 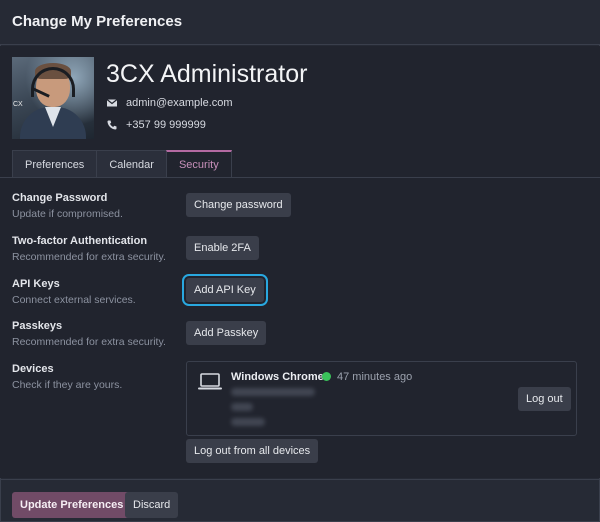 I want to click on redacted-ip, so click(x=273, y=392).